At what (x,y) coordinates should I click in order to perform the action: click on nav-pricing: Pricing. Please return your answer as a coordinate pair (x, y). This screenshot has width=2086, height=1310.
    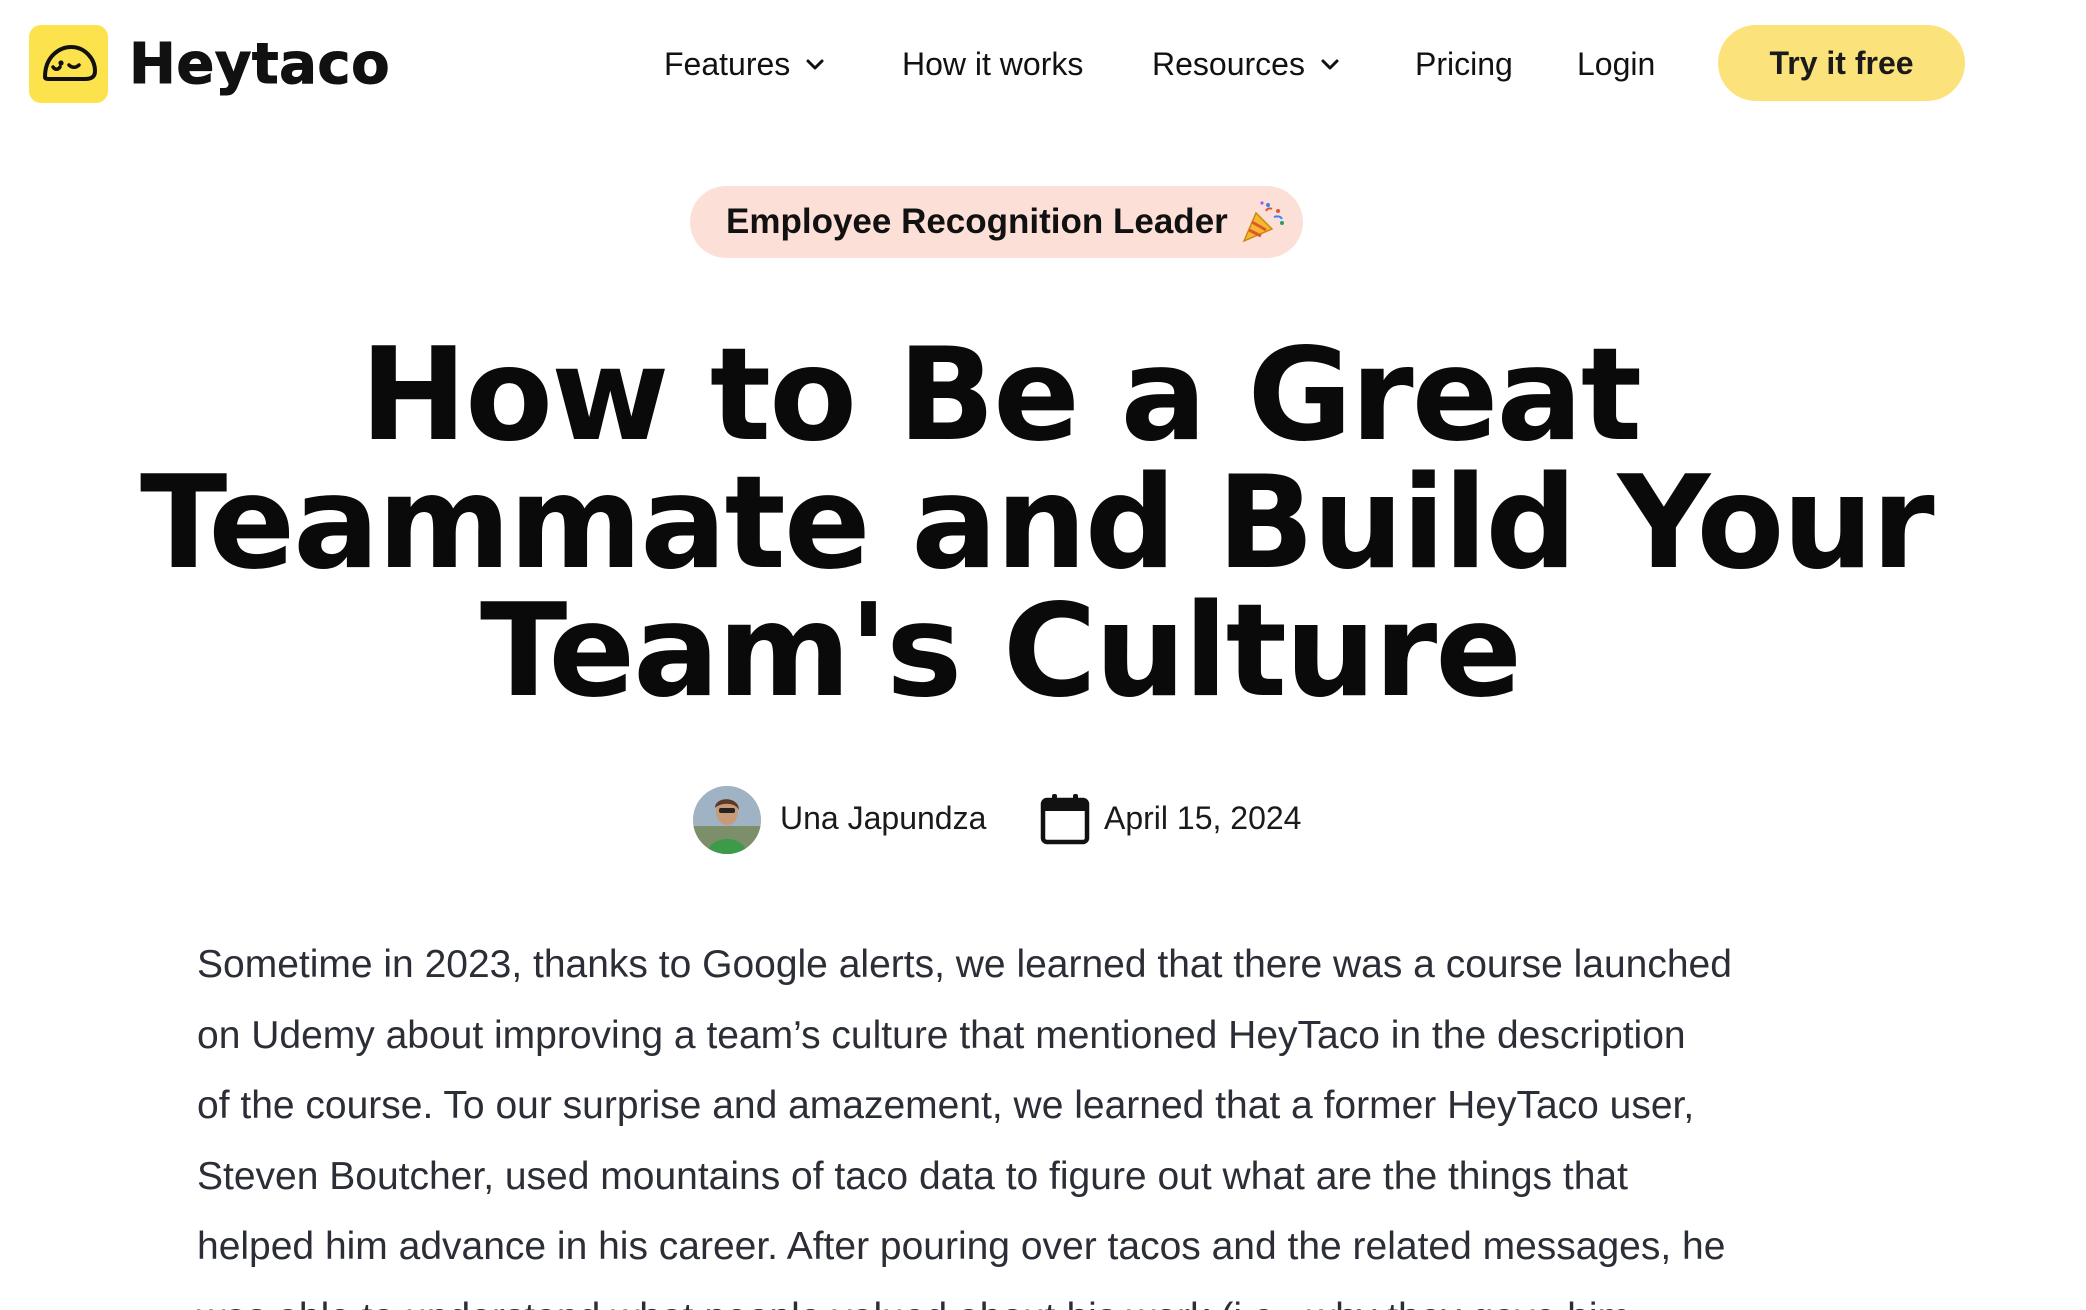
    Looking at the image, I should click on (1464, 64).